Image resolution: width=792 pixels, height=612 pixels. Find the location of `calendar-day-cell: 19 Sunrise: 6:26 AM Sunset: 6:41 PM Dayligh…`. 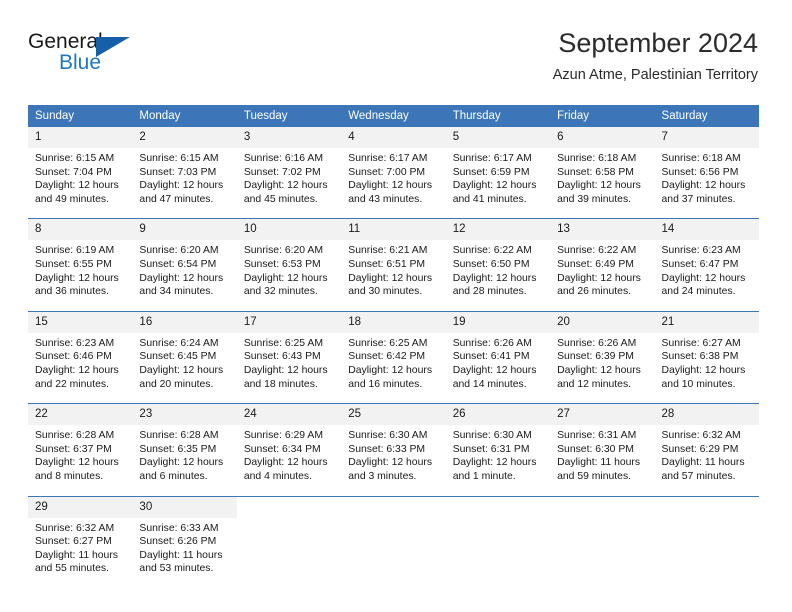

calendar-day-cell: 19 Sunrise: 6:26 AM Sunset: 6:41 PM Dayligh… is located at coordinates (498, 352).